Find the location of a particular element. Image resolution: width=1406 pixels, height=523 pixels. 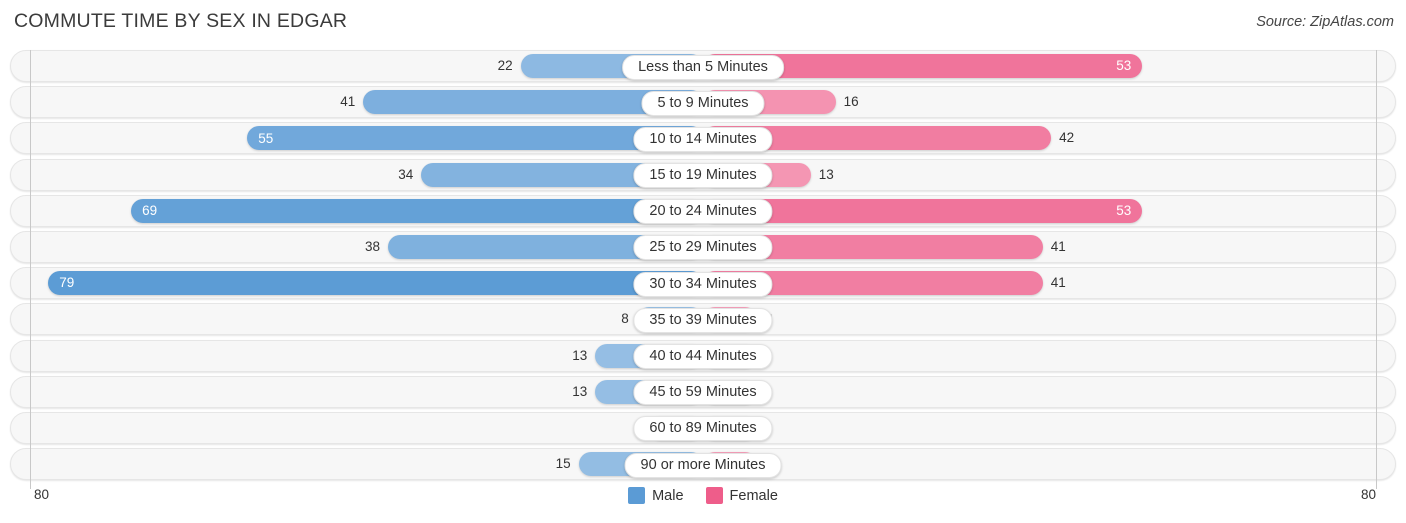

chart-row: 15390 or more Minutes is located at coordinates (703, 464).